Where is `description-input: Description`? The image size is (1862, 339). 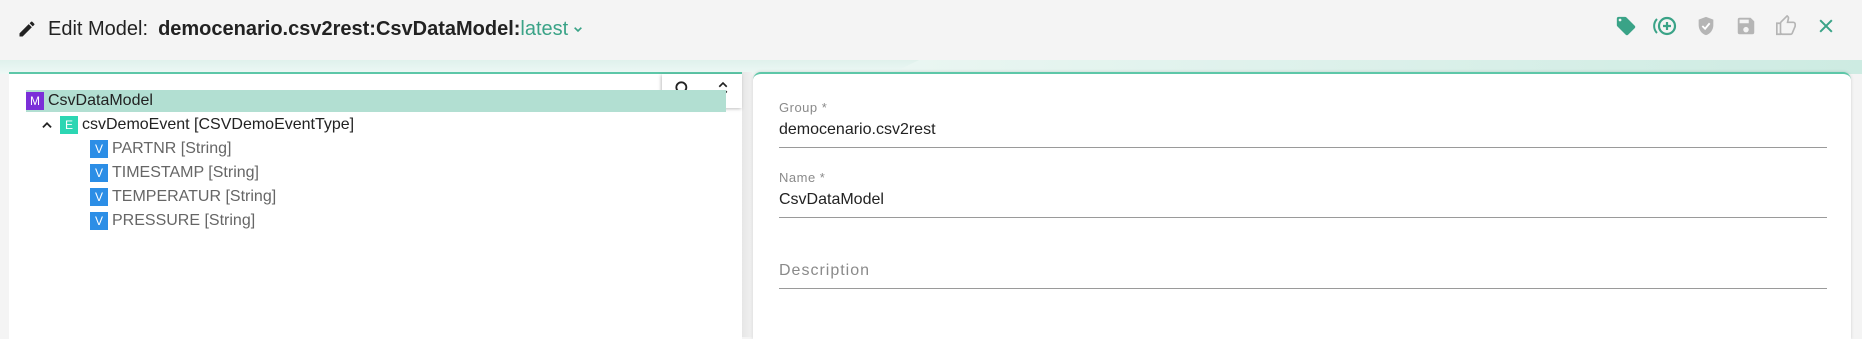 description-input: Description is located at coordinates (1303, 271).